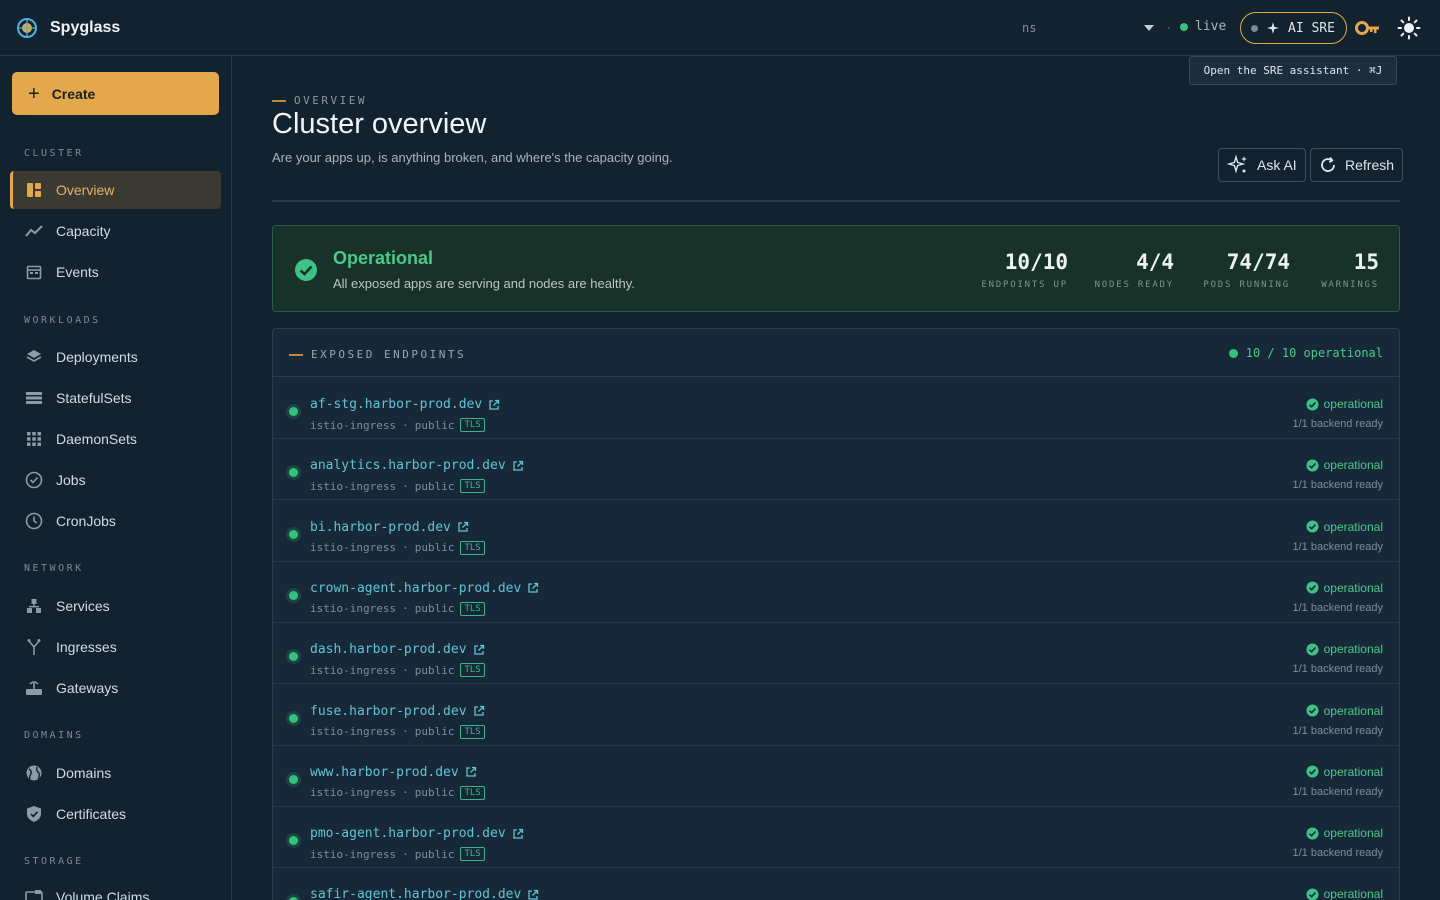 The image size is (1440, 900). Describe the element at coordinates (1368, 28) in the screenshot. I see `key-icon` at that location.